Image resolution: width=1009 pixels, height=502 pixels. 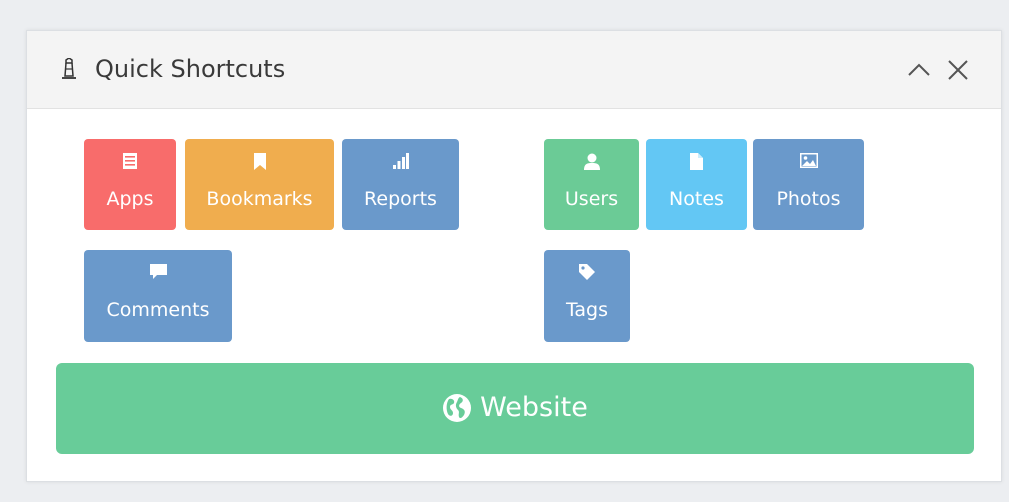 What do you see at coordinates (808, 199) in the screenshot?
I see `shortcut-label: Photos` at bounding box center [808, 199].